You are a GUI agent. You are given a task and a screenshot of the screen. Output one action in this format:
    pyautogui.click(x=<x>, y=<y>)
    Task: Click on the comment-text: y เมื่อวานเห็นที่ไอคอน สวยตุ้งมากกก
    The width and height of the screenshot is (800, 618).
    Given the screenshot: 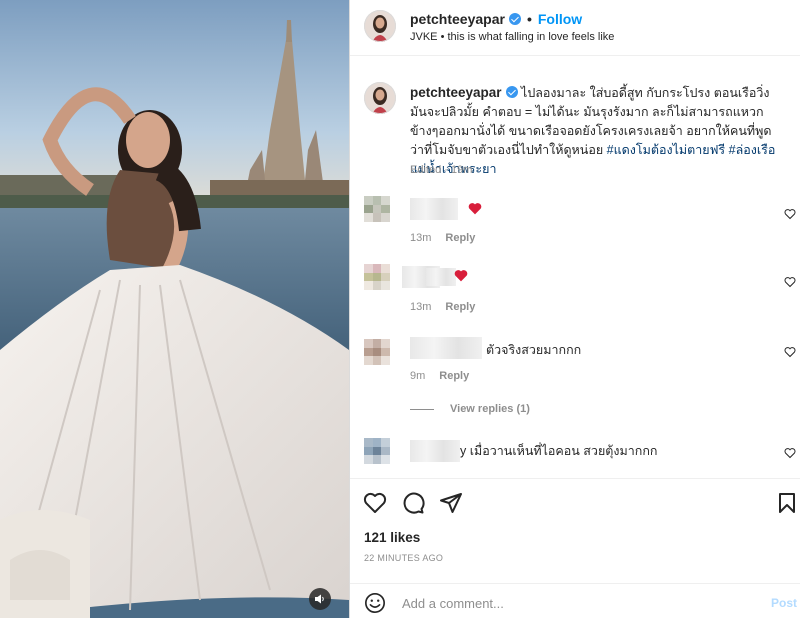 What is the action you would take?
    pyautogui.click(x=559, y=451)
    